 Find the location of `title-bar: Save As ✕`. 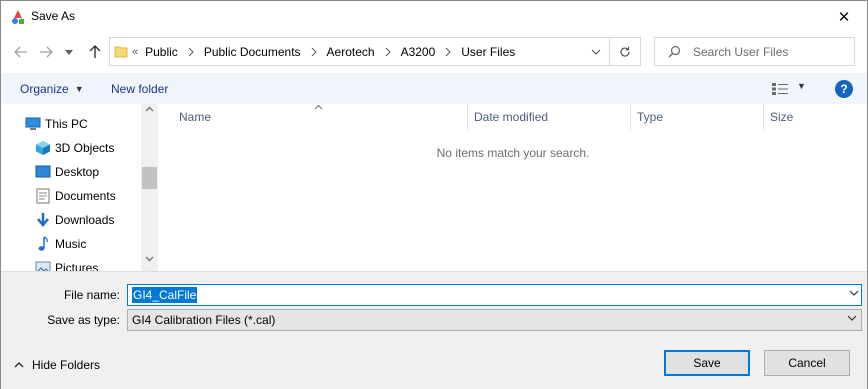

title-bar: Save As ✕ is located at coordinates (434, 16).